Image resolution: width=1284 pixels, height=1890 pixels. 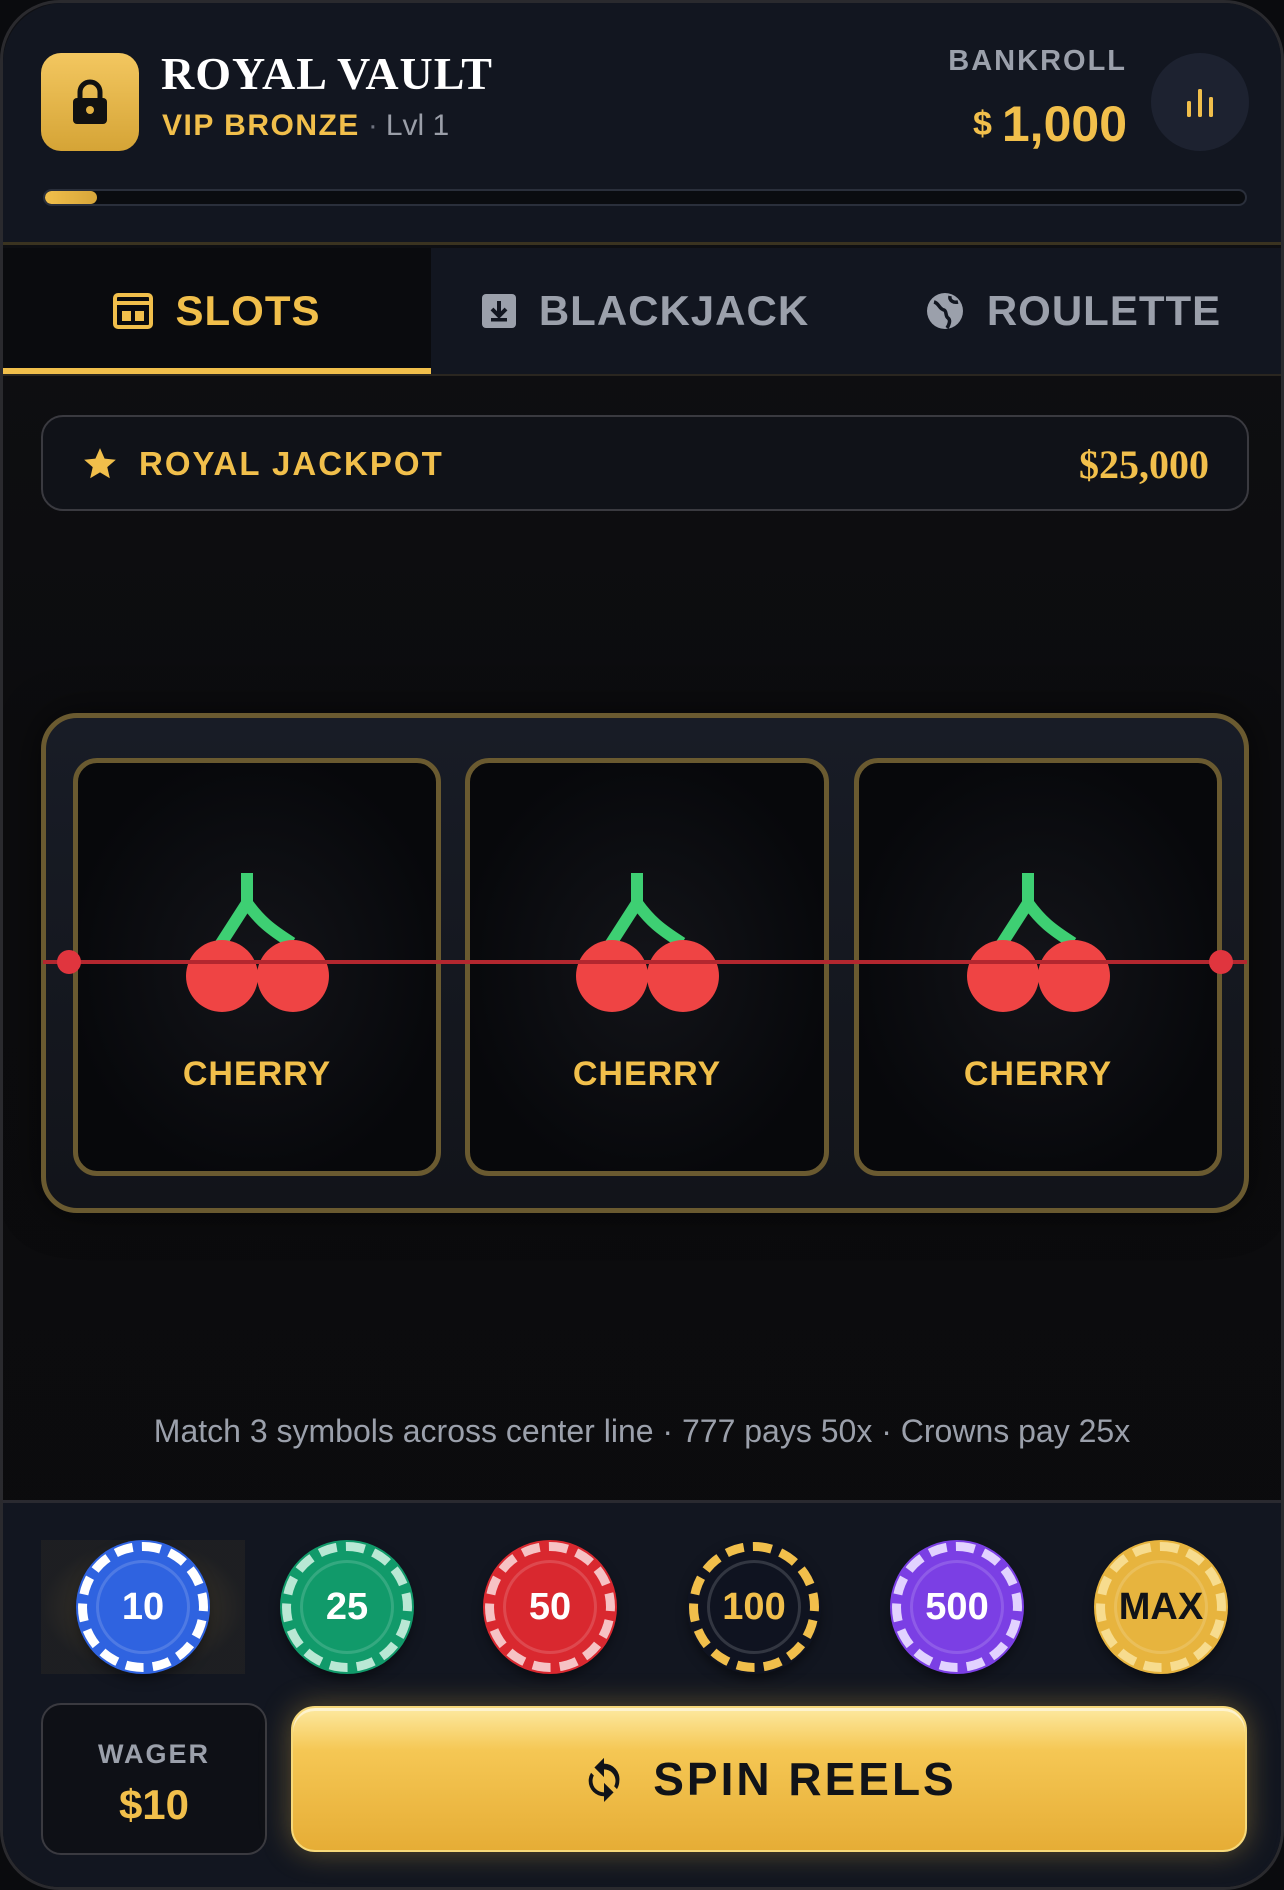 What do you see at coordinates (645, 197) in the screenshot?
I see `xp-progress-bar` at bounding box center [645, 197].